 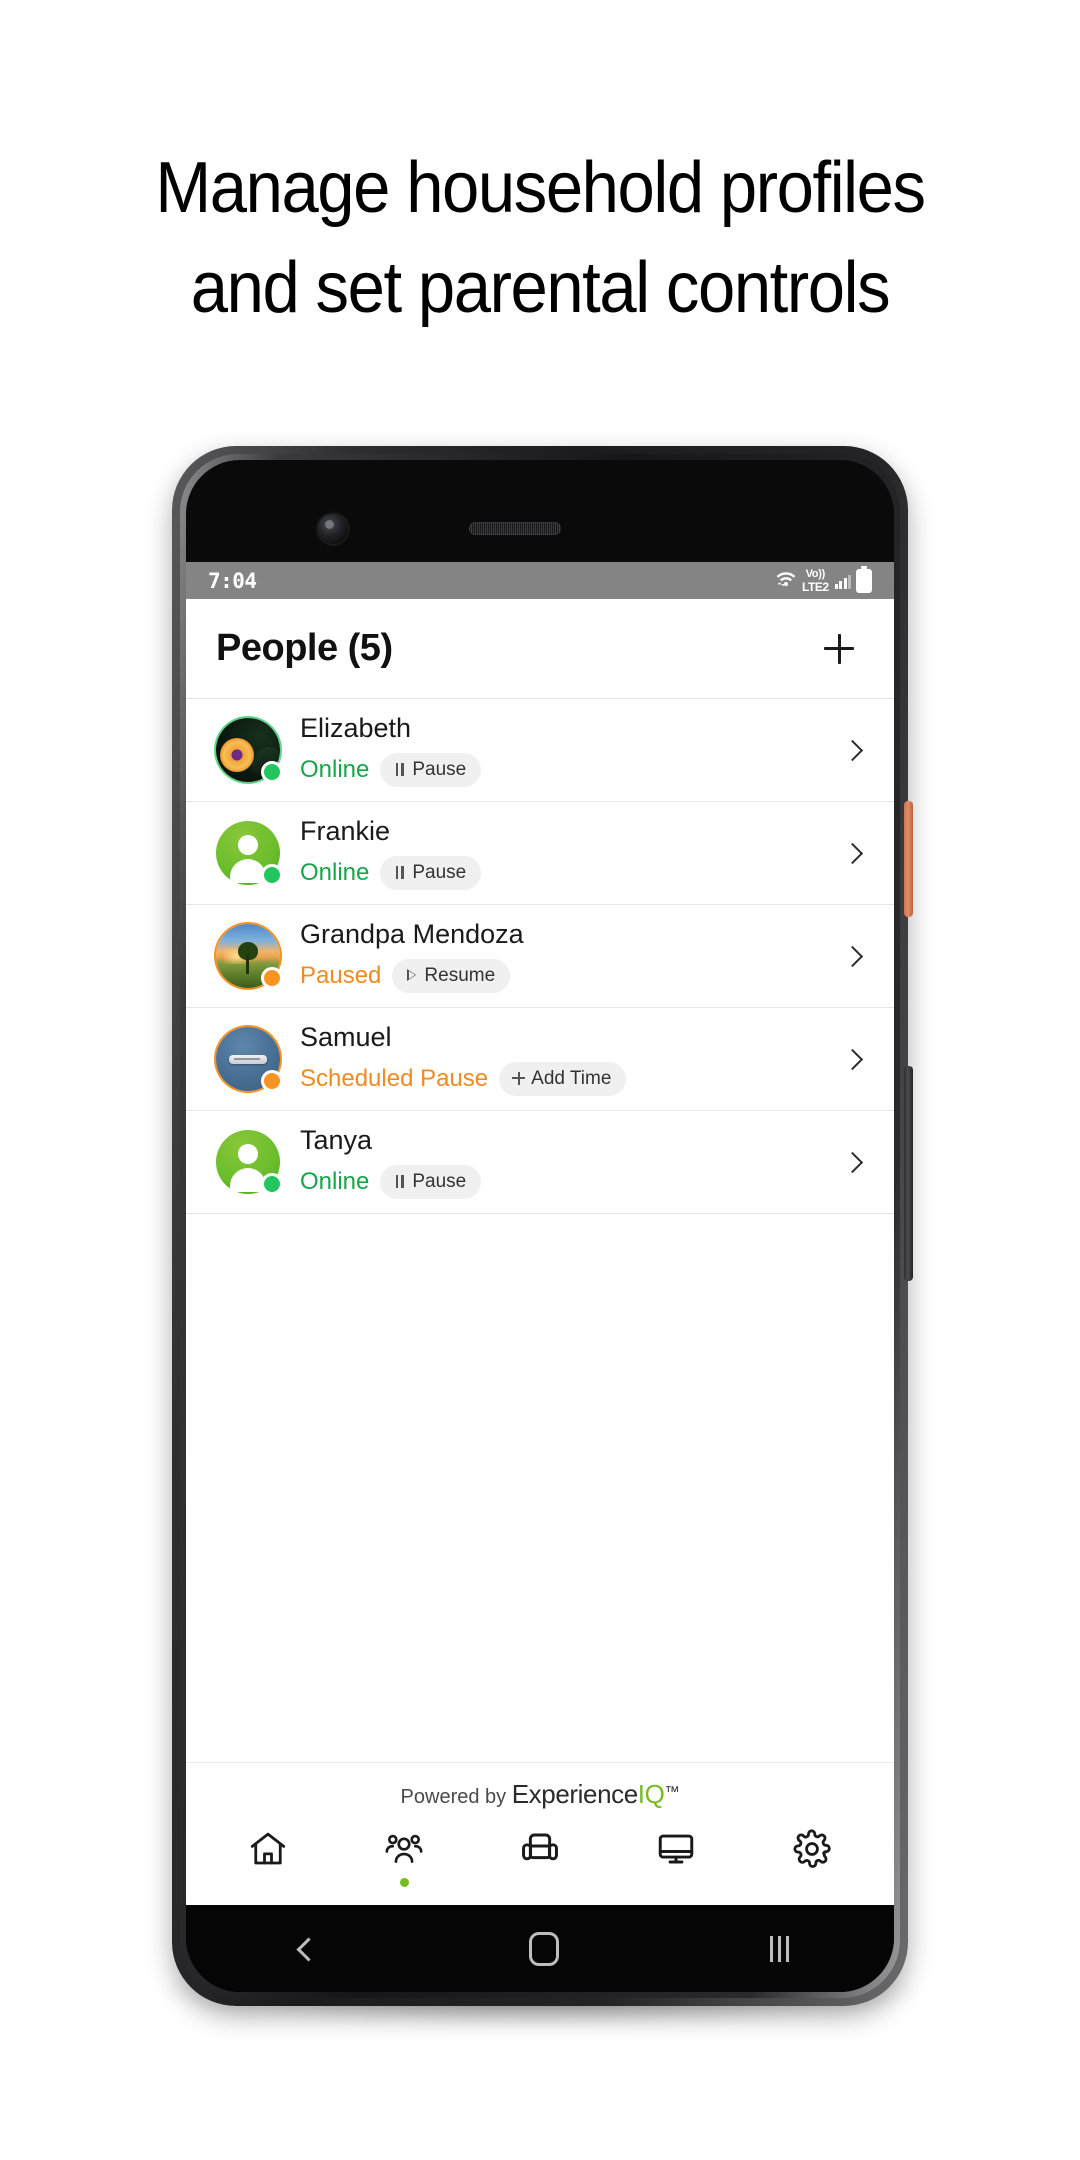 I want to click on table-row: Elizabeth Online Pause, so click(x=540, y=749).